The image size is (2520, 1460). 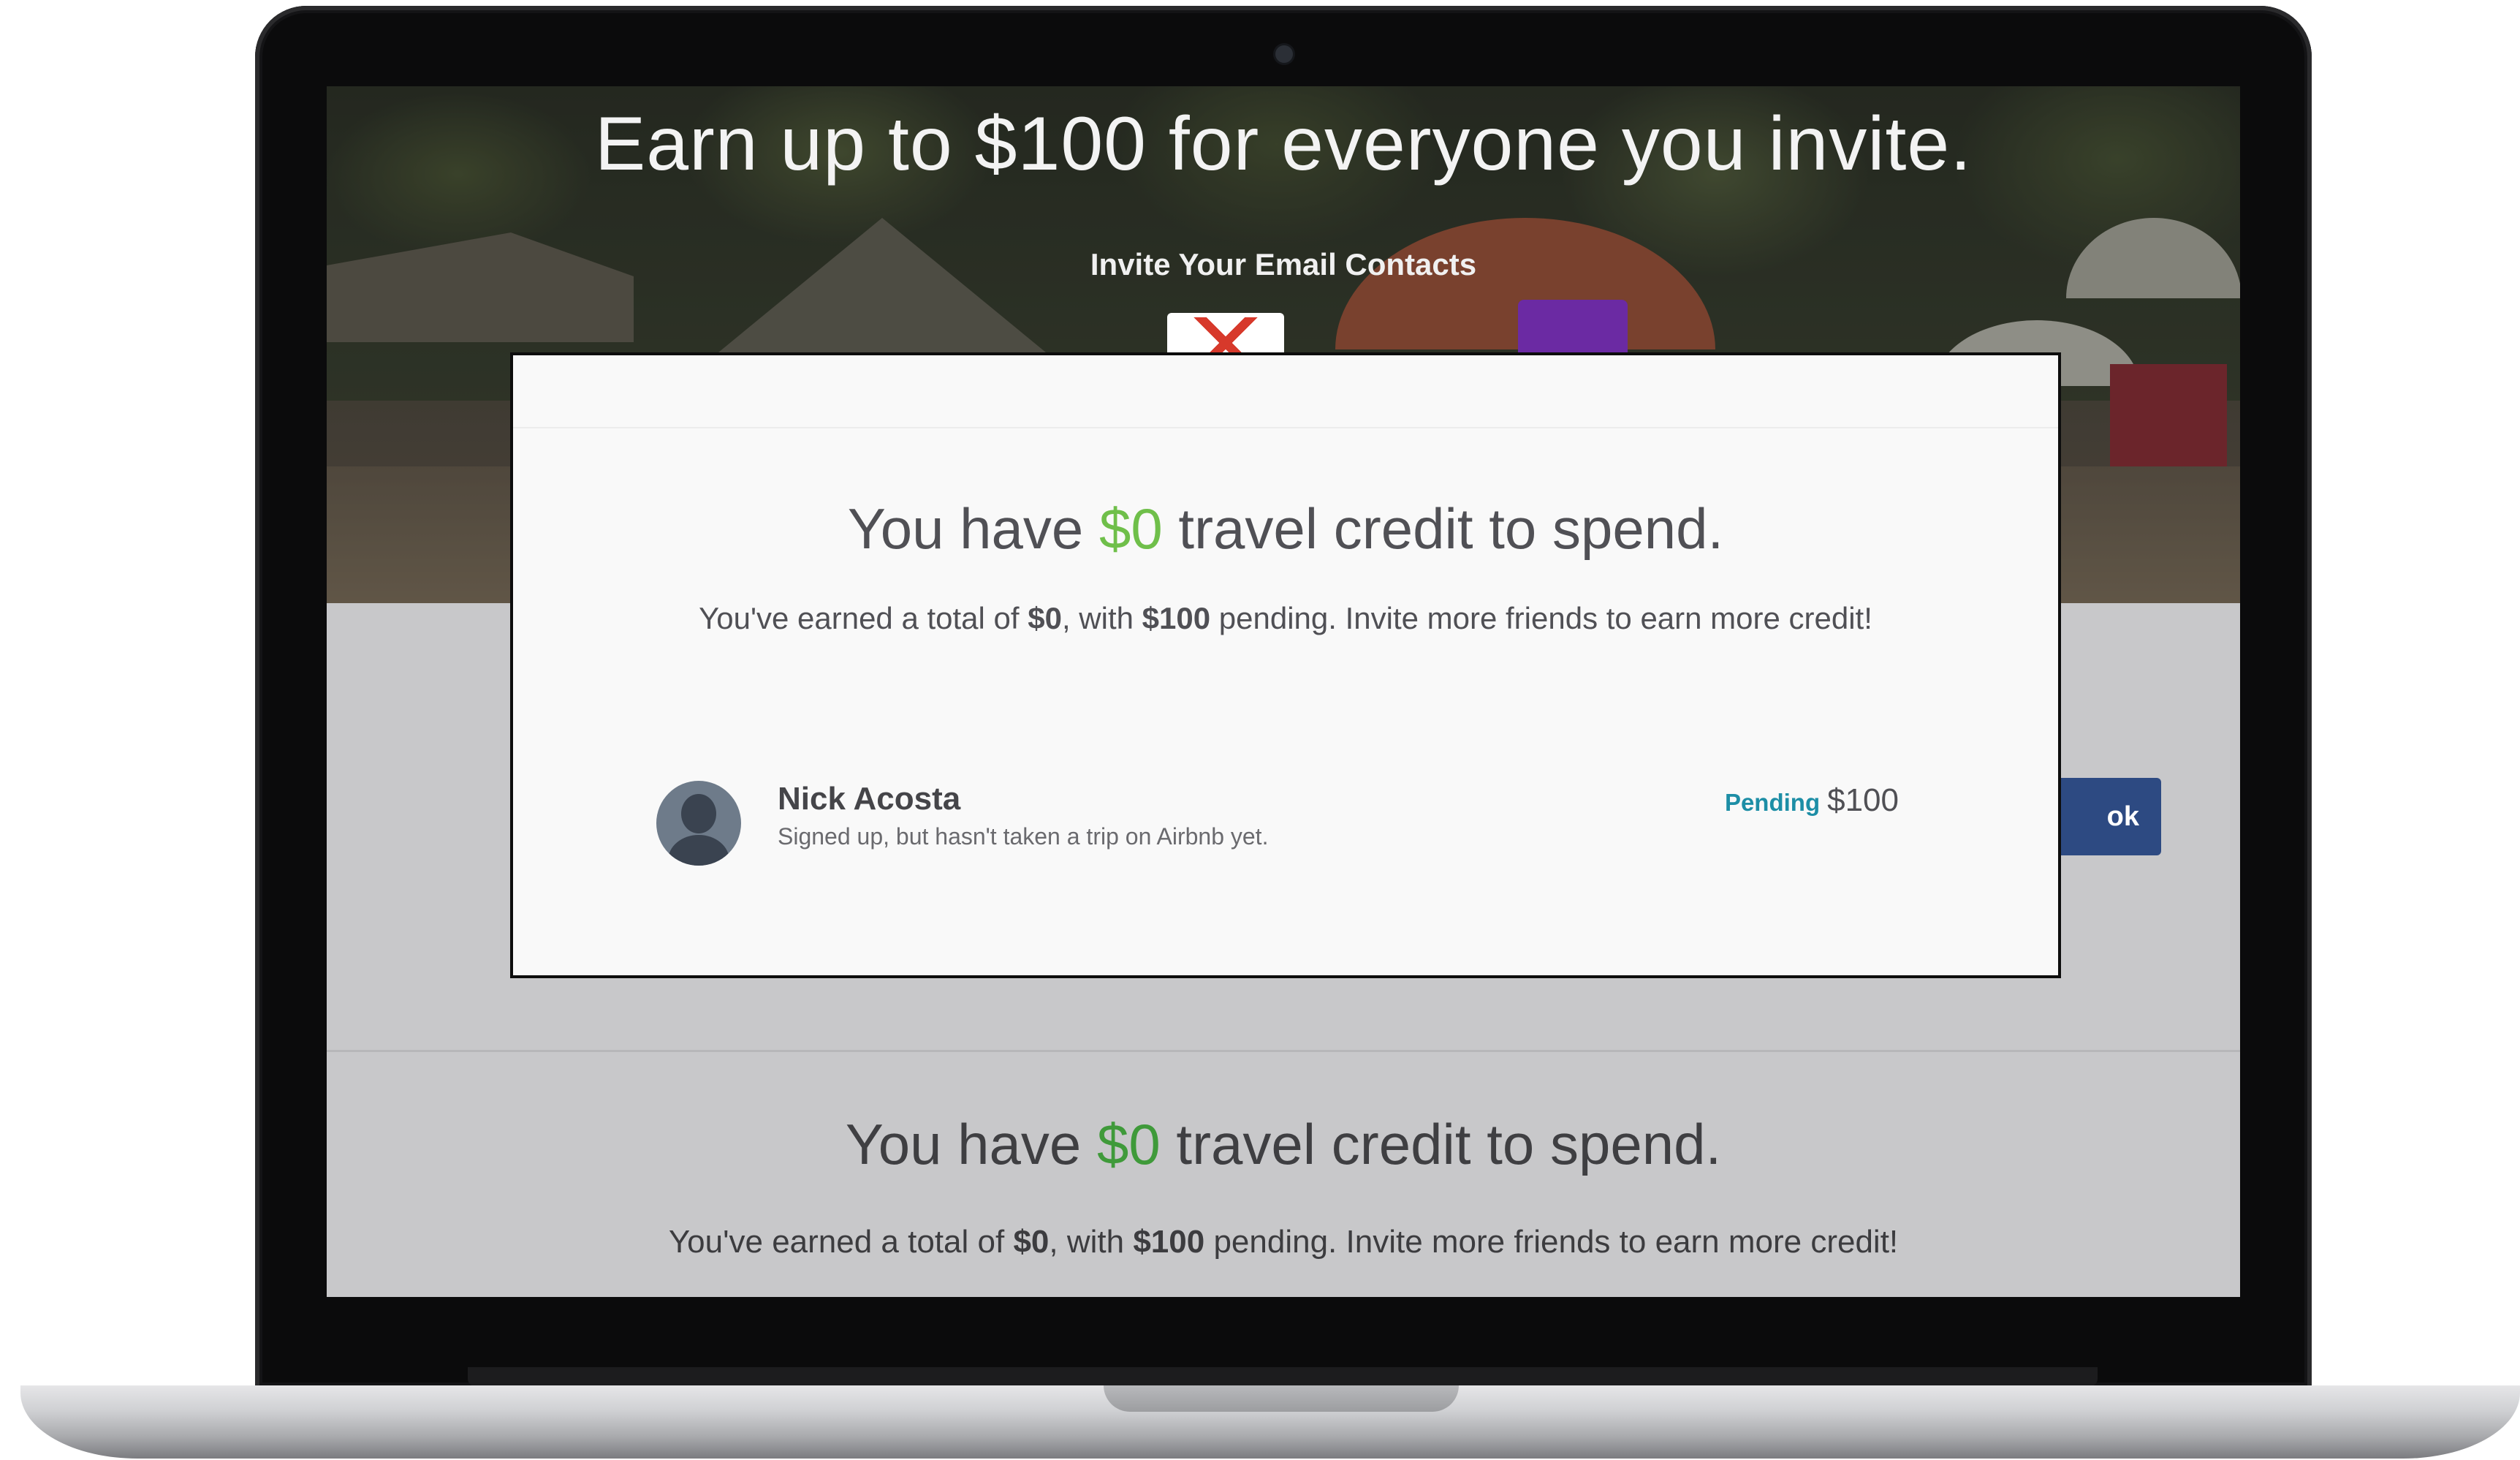 I want to click on laptop-hinge, so click(x=1283, y=1377).